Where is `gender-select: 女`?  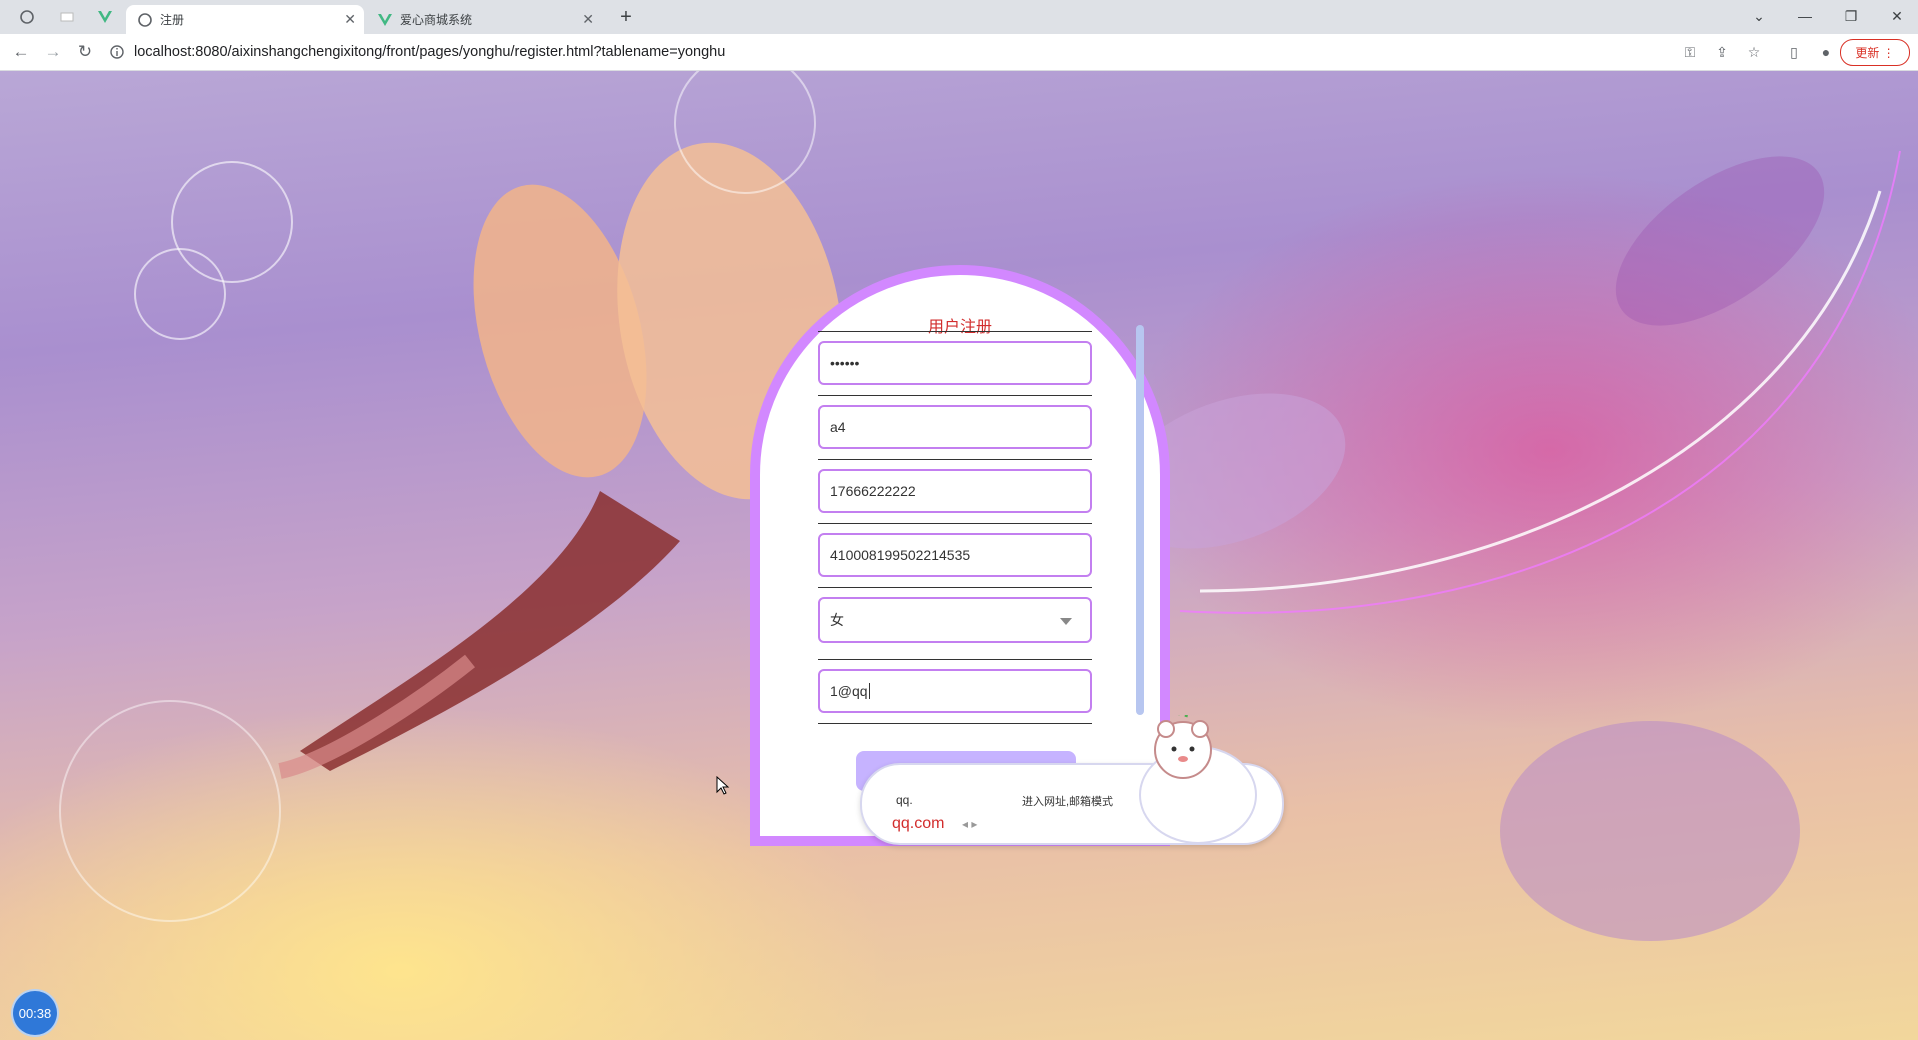 gender-select: 女 is located at coordinates (955, 620).